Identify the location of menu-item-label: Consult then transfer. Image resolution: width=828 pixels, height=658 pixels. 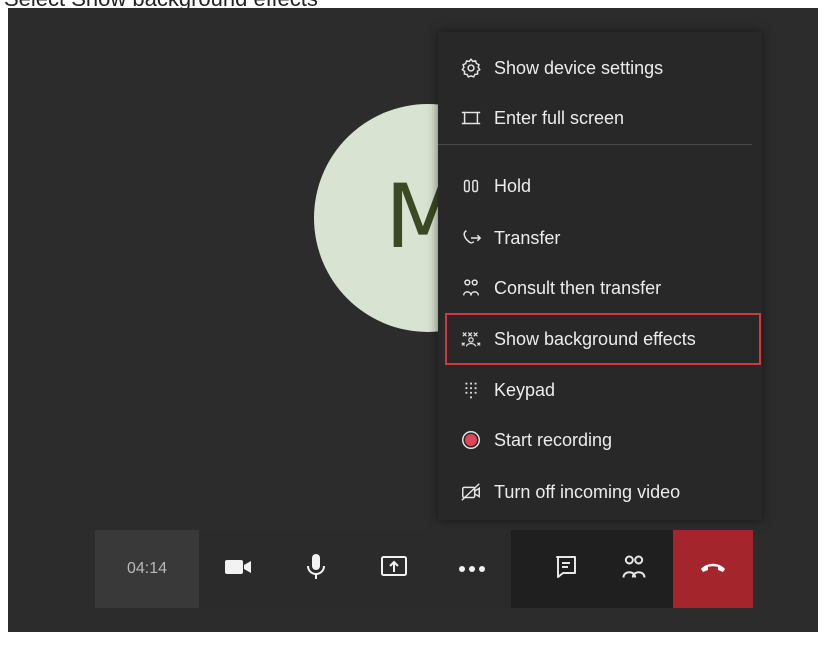
(578, 287).